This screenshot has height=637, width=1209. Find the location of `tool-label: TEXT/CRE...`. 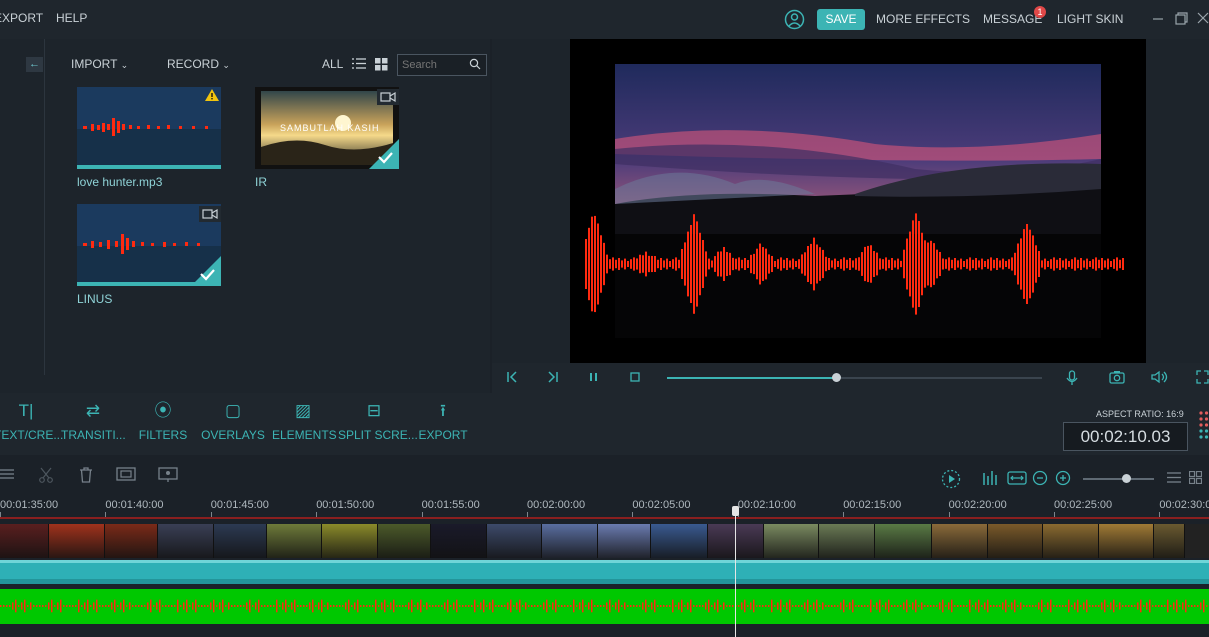

tool-label: TEXT/CRE... is located at coordinates (32, 435).